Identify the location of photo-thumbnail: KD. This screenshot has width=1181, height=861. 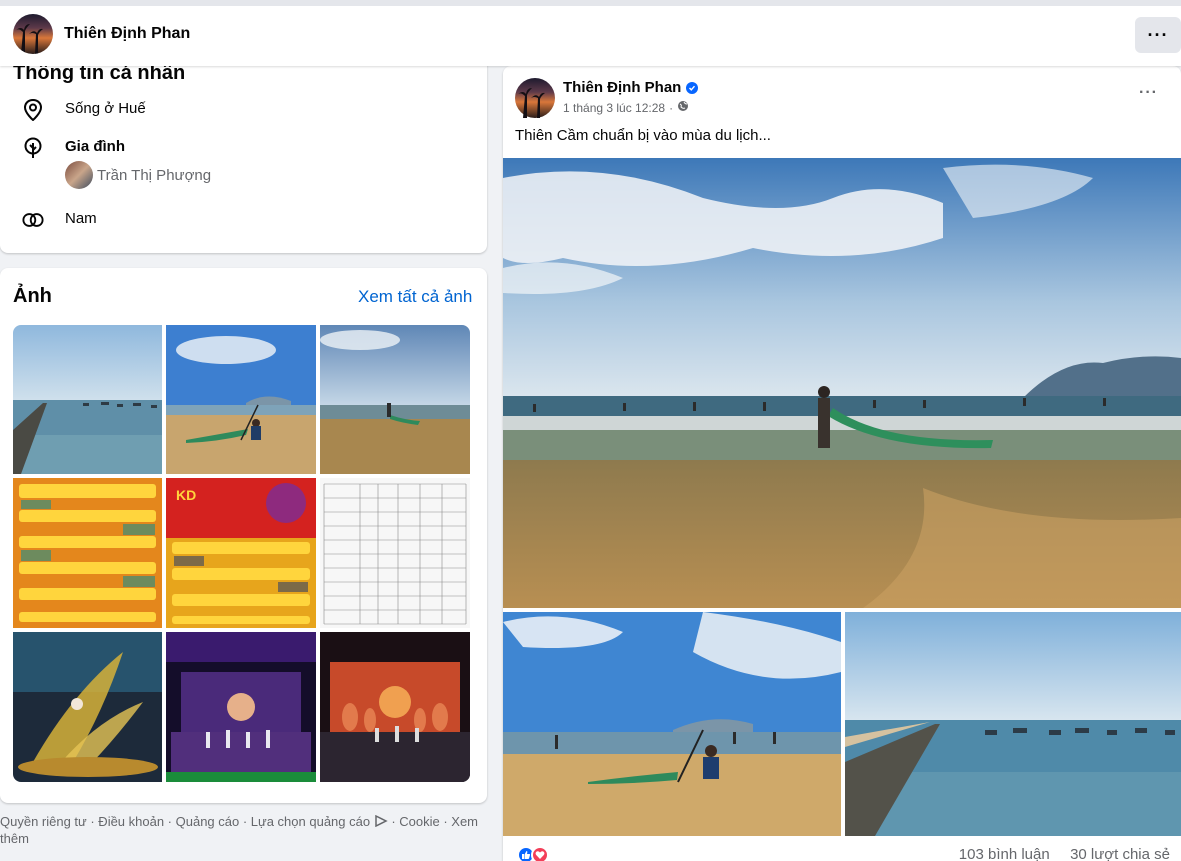
(241, 553).